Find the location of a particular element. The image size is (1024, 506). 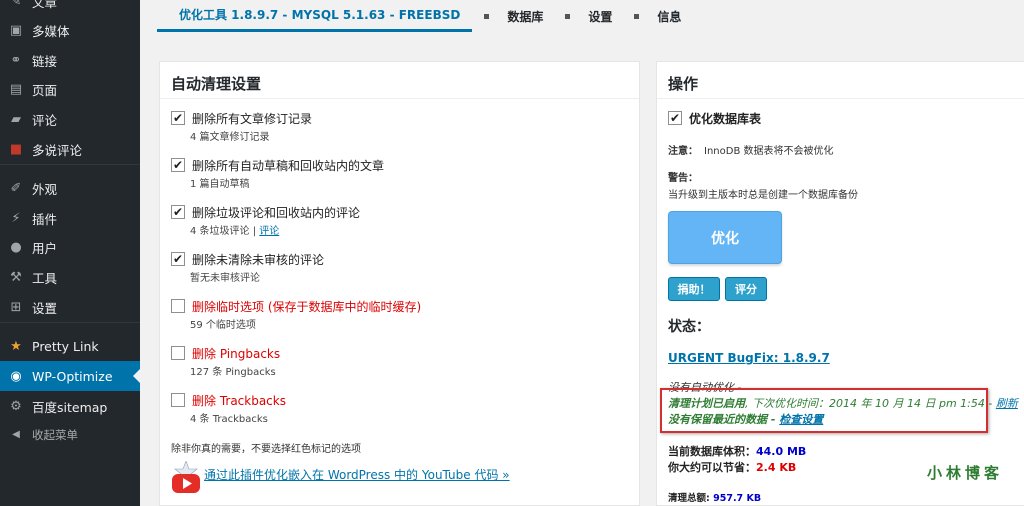

star-icon: ★ is located at coordinates (16, 346).